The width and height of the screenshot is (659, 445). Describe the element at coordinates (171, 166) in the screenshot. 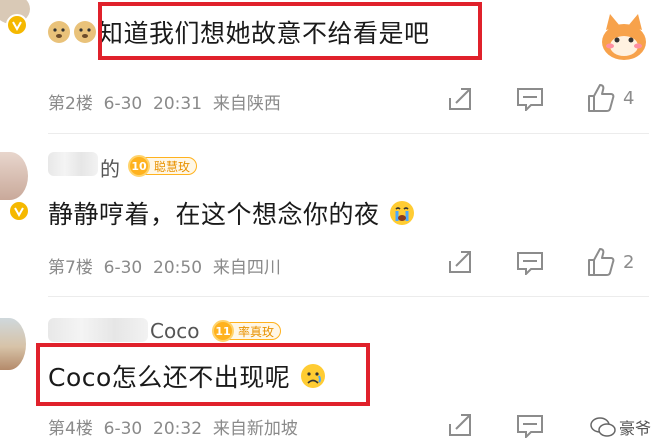

I see `fan-title: 聪慧玫` at that location.